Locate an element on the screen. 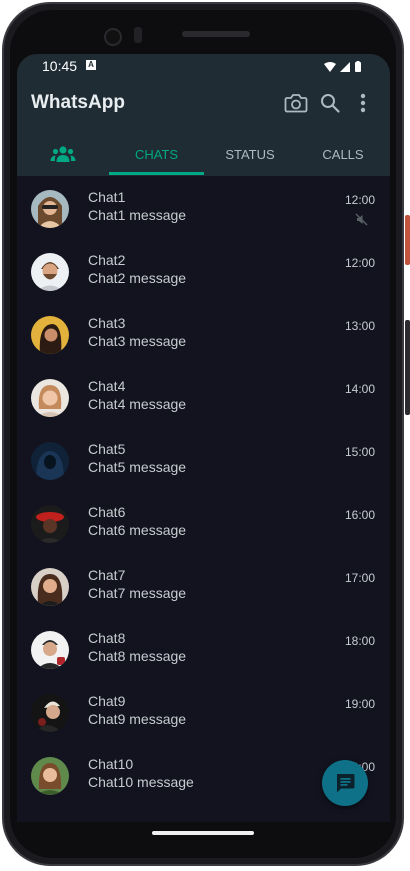  chat-last-message: Chat6 message is located at coordinates (137, 530).